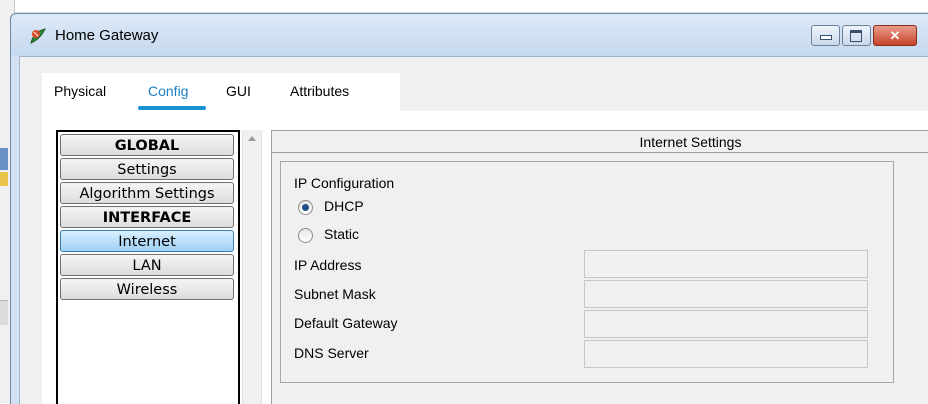 The width and height of the screenshot is (928, 404). What do you see at coordinates (344, 183) in the screenshot?
I see `ip-configuration-label: IP Configuration` at bounding box center [344, 183].